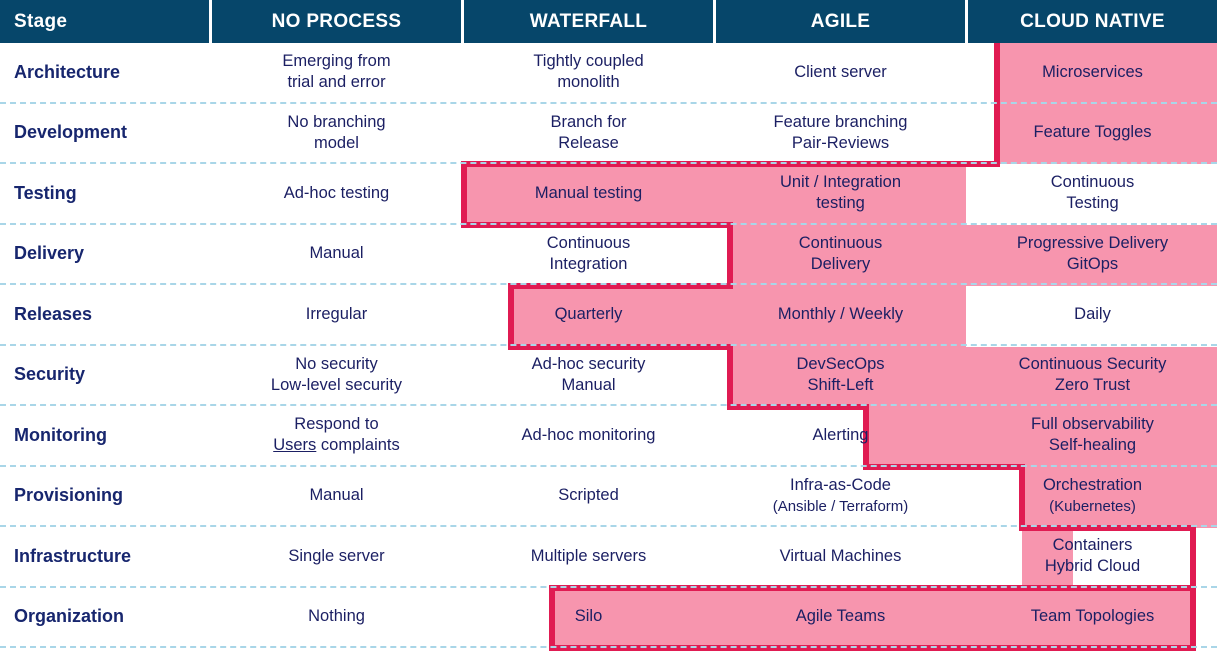  What do you see at coordinates (1092, 445) in the screenshot?
I see `cell-line: Self-healing` at bounding box center [1092, 445].